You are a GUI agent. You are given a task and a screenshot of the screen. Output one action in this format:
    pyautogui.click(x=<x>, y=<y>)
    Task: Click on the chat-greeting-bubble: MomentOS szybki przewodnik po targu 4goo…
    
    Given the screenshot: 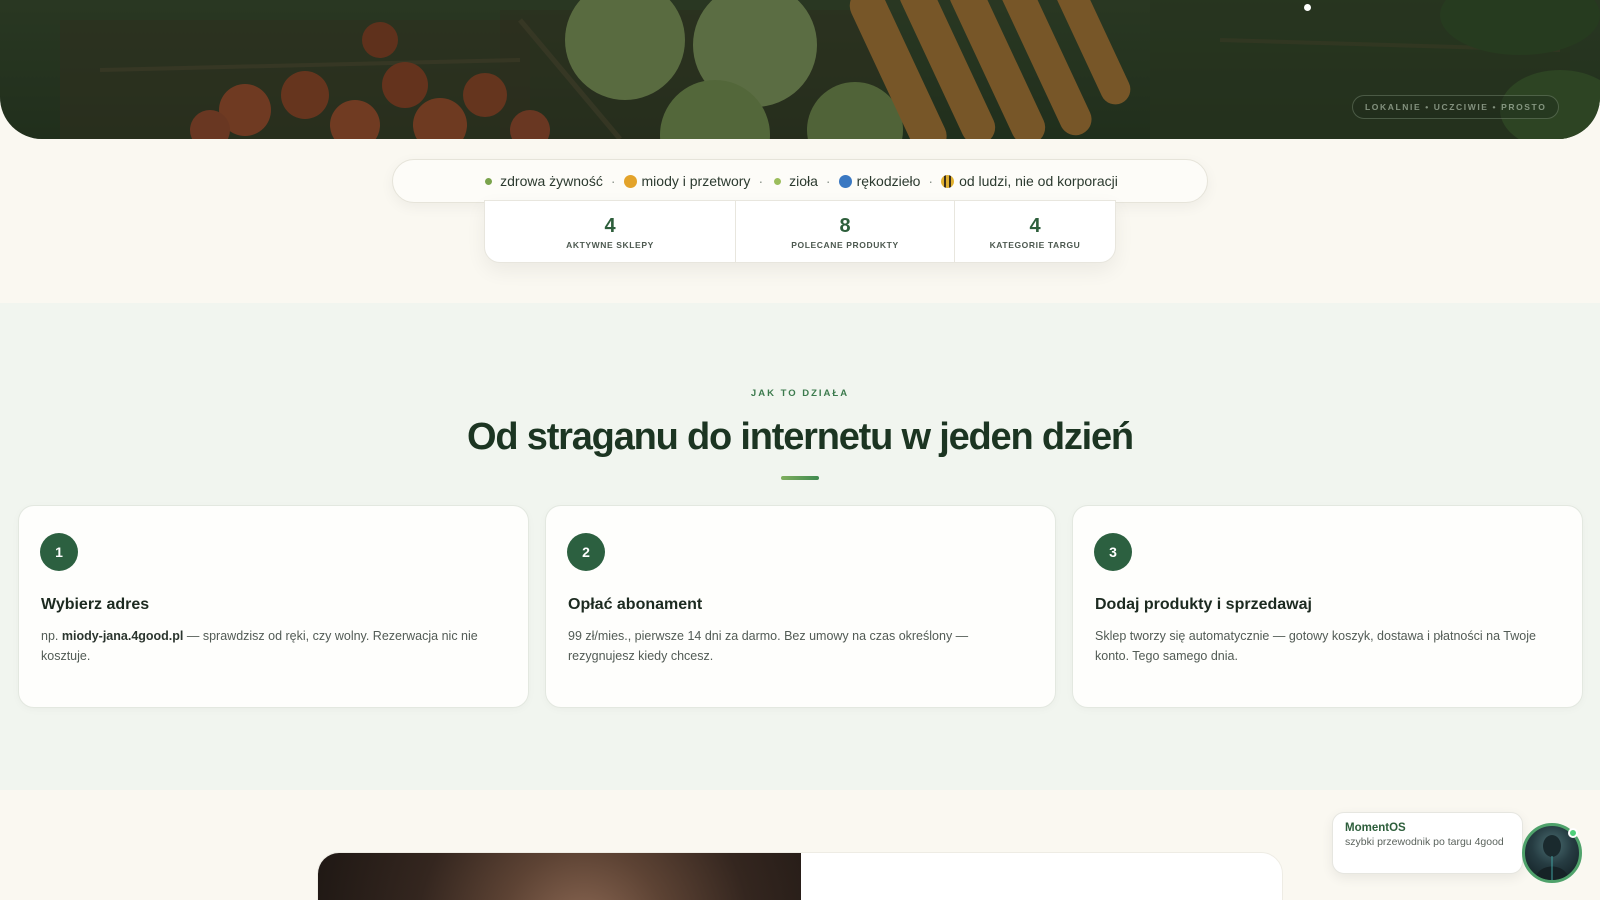 What is the action you would take?
    pyautogui.click(x=1427, y=843)
    